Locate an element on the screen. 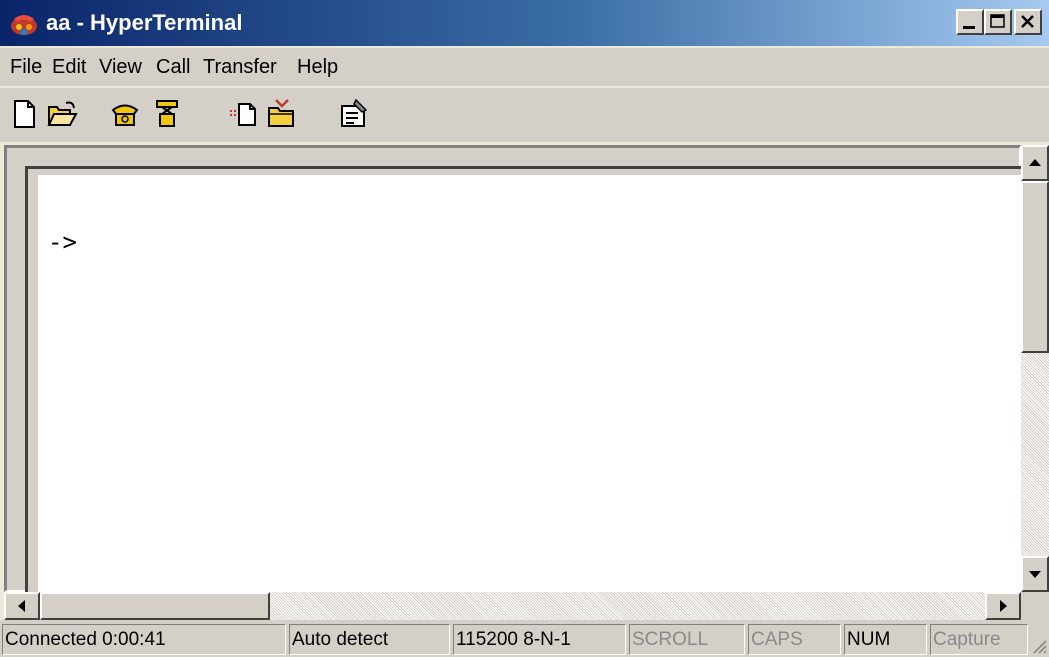  arrow-left-icon is located at coordinates (21, 606).